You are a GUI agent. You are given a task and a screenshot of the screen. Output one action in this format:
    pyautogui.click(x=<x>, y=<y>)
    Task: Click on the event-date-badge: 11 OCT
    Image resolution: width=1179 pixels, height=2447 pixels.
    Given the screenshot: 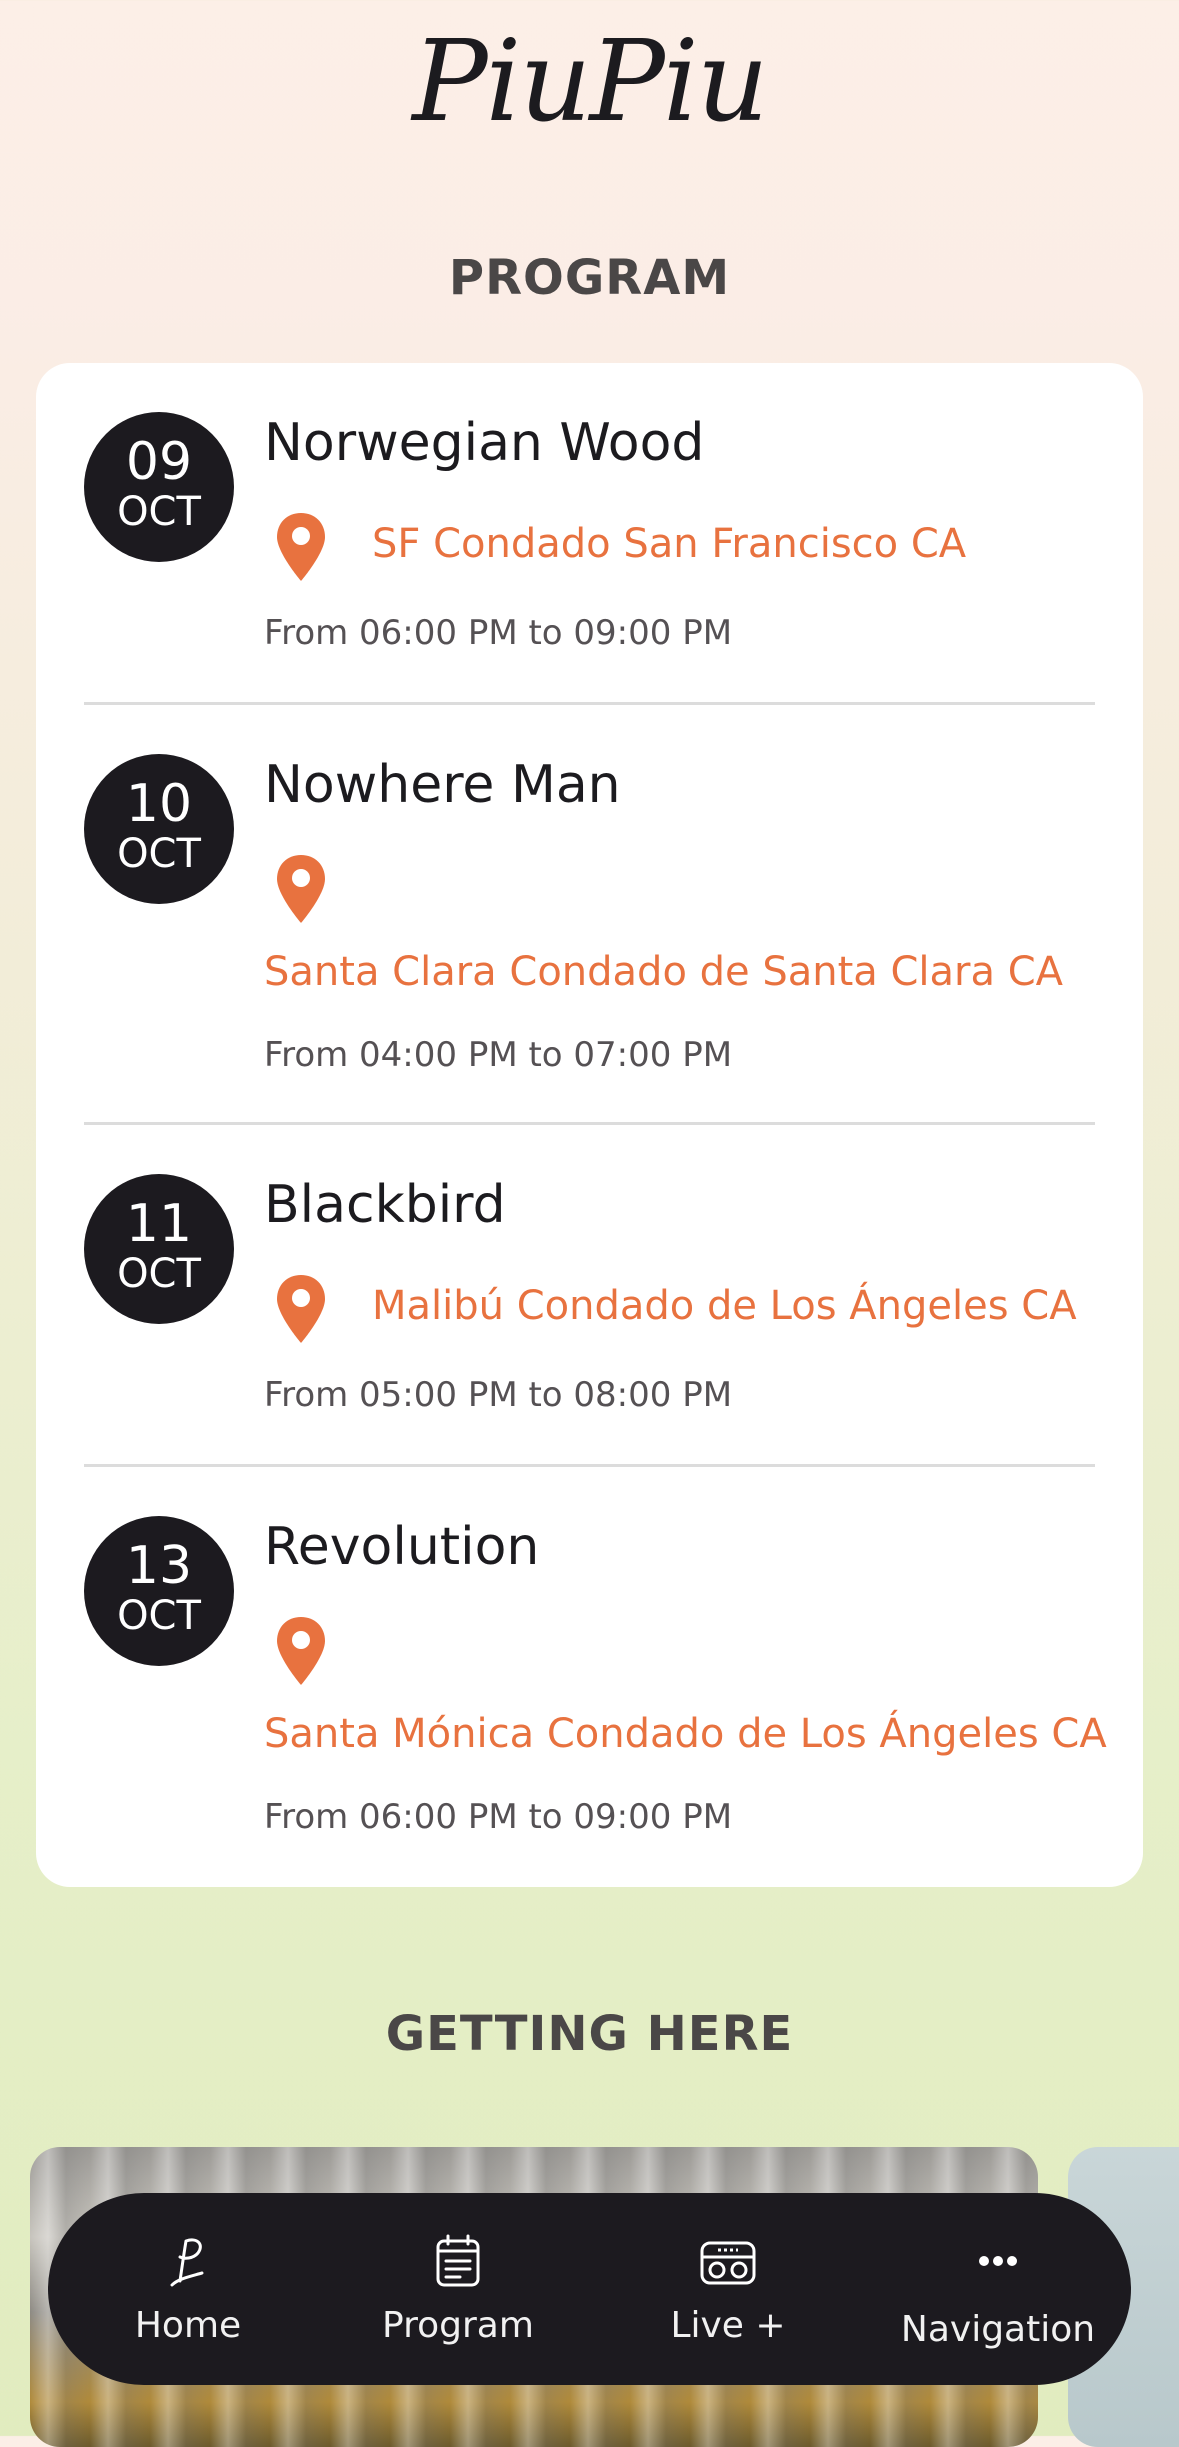 What is the action you would take?
    pyautogui.click(x=159, y=1249)
    